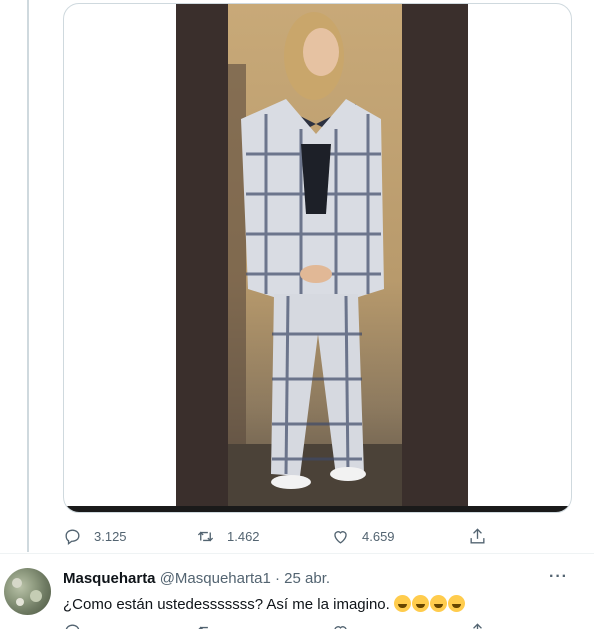 This screenshot has height=629, width=594. What do you see at coordinates (110, 536) in the screenshot?
I see `reply-count: 3.125` at bounding box center [110, 536].